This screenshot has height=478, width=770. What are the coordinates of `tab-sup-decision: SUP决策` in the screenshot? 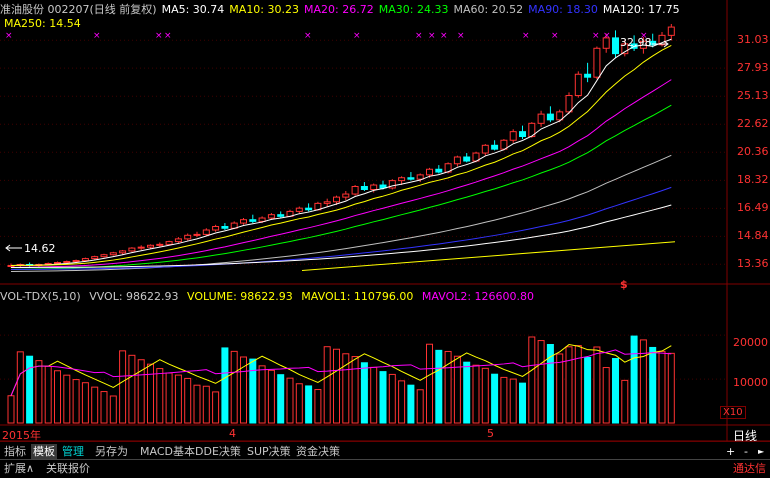 It's located at (269, 451).